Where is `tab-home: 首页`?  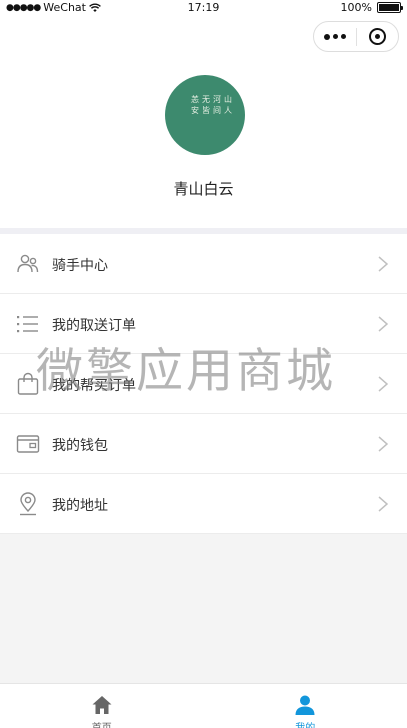
tab-home: 首页 is located at coordinates (102, 706).